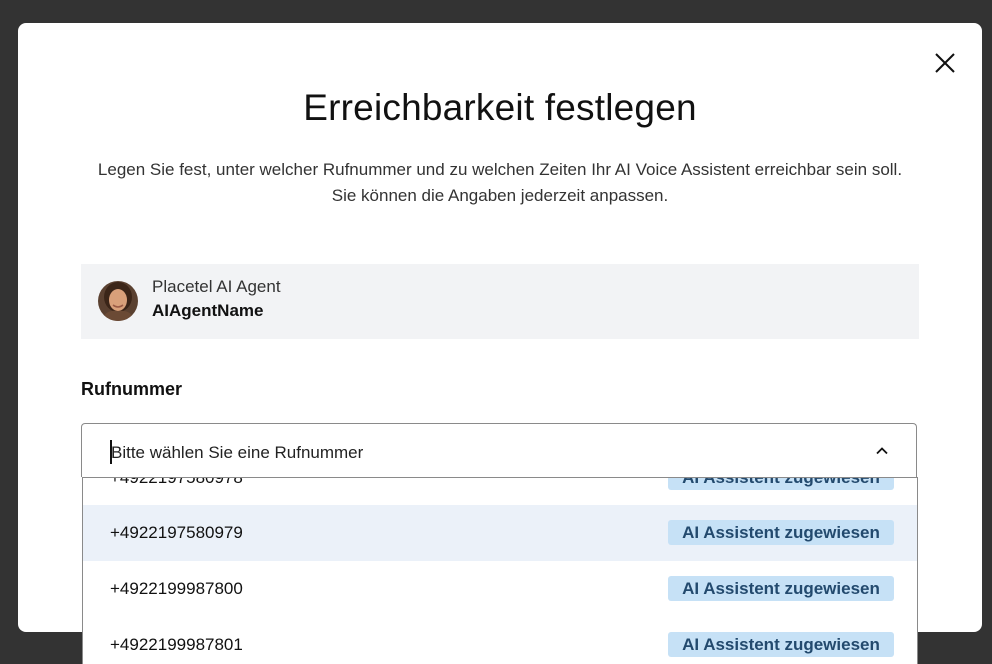 This screenshot has width=992, height=664. I want to click on chevron-up-icon, so click(882, 451).